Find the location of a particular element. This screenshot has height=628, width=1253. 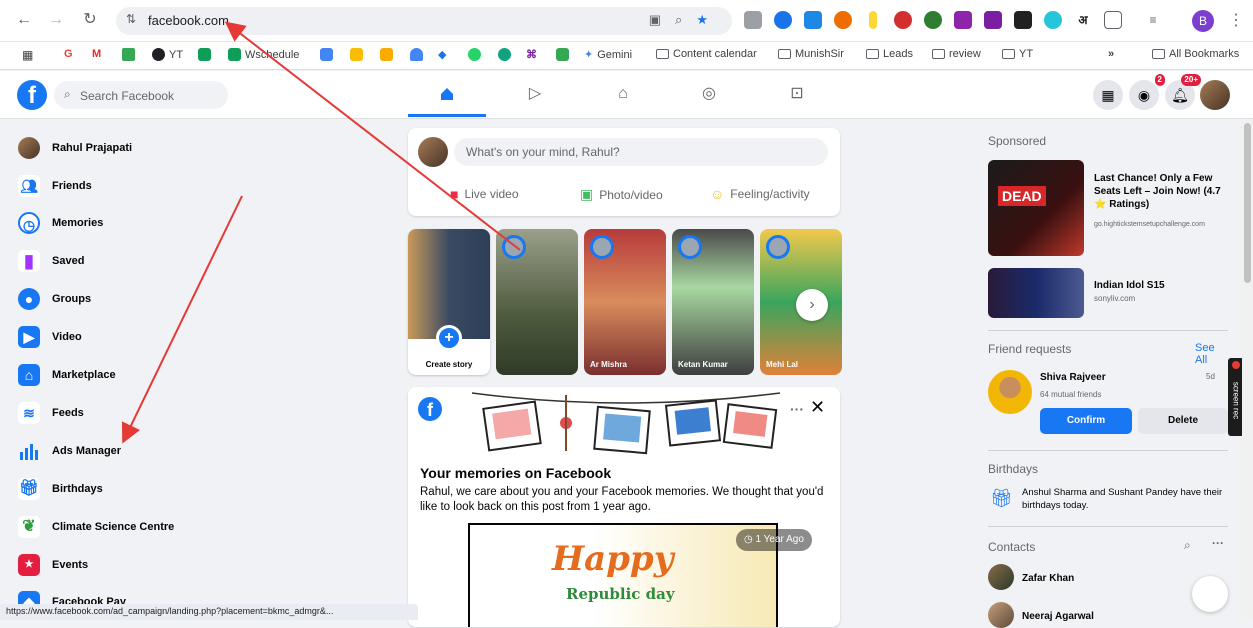

photo-video-button: ▣ Photo/video is located at coordinates (621, 194).